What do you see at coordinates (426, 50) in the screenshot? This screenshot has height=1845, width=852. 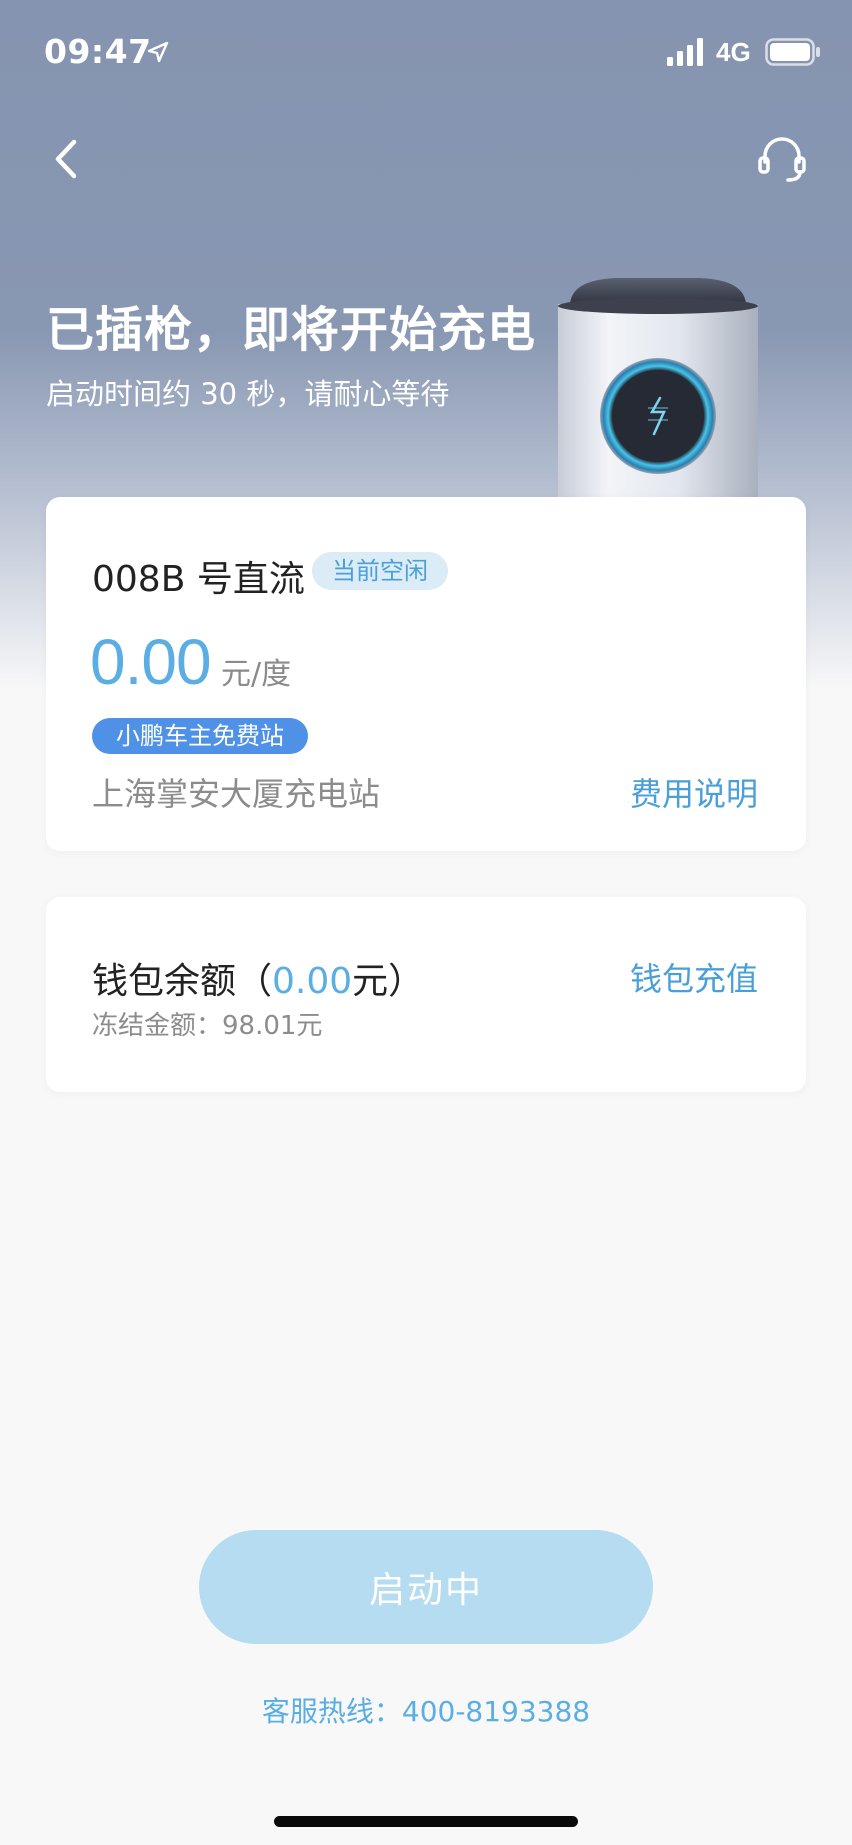 I see `status-bar: 09:47 4G` at bounding box center [426, 50].